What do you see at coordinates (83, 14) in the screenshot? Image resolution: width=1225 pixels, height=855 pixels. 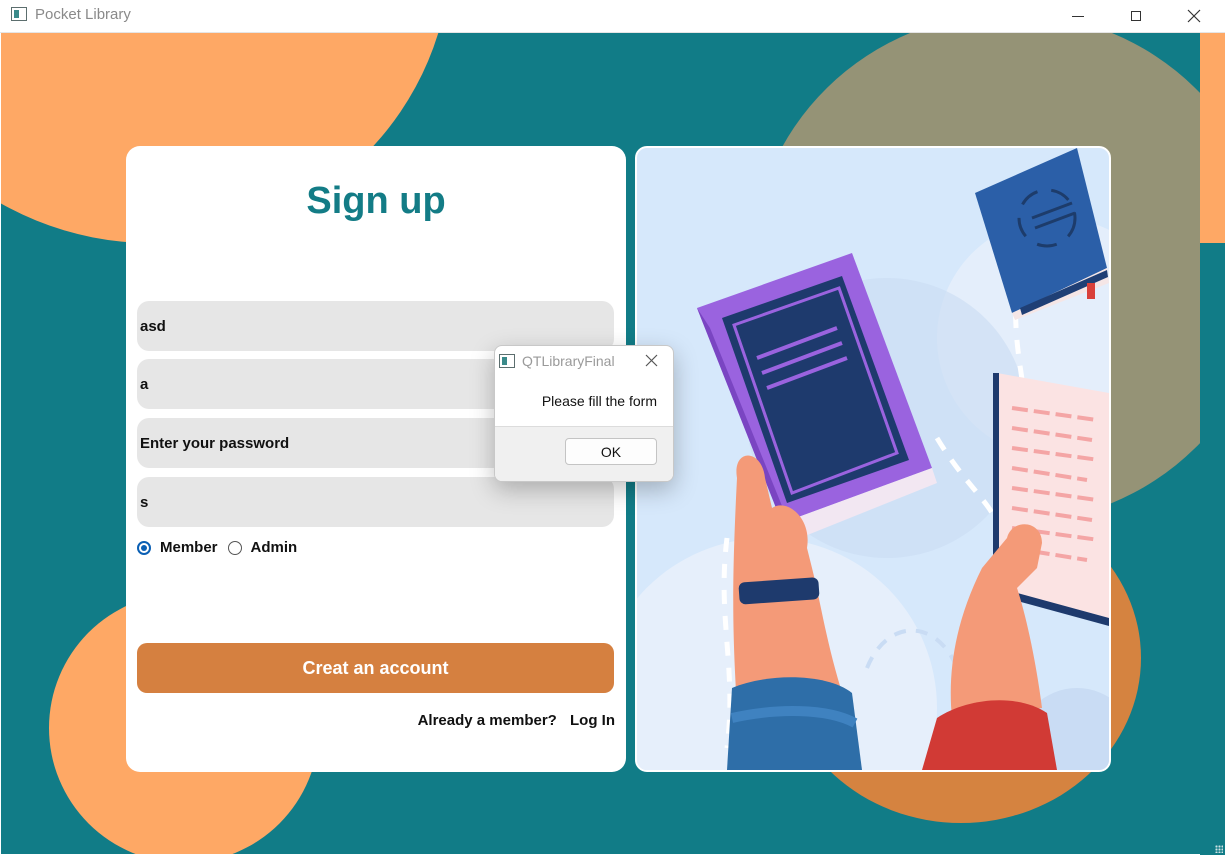 I see `window-title: Pocket Library` at bounding box center [83, 14].